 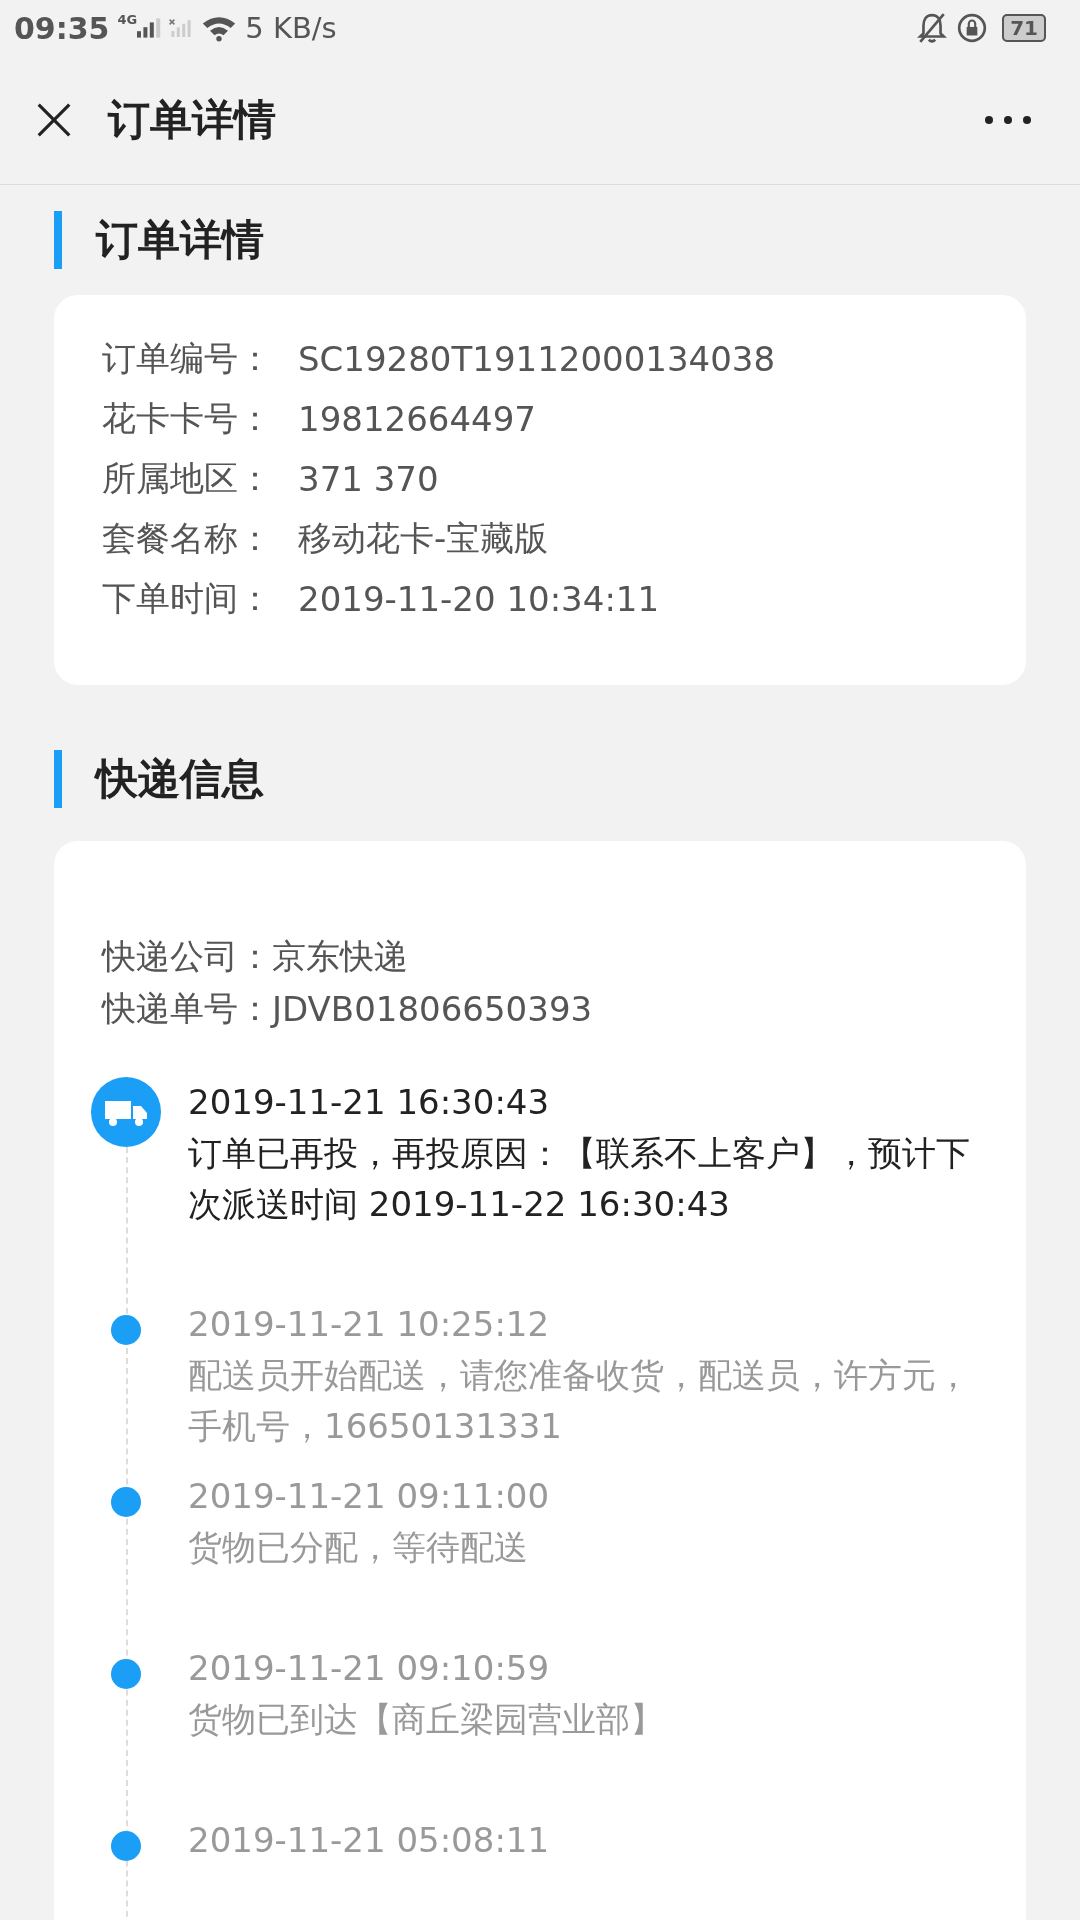 What do you see at coordinates (187, 478) in the screenshot?
I see `field-label: 所属地区：` at bounding box center [187, 478].